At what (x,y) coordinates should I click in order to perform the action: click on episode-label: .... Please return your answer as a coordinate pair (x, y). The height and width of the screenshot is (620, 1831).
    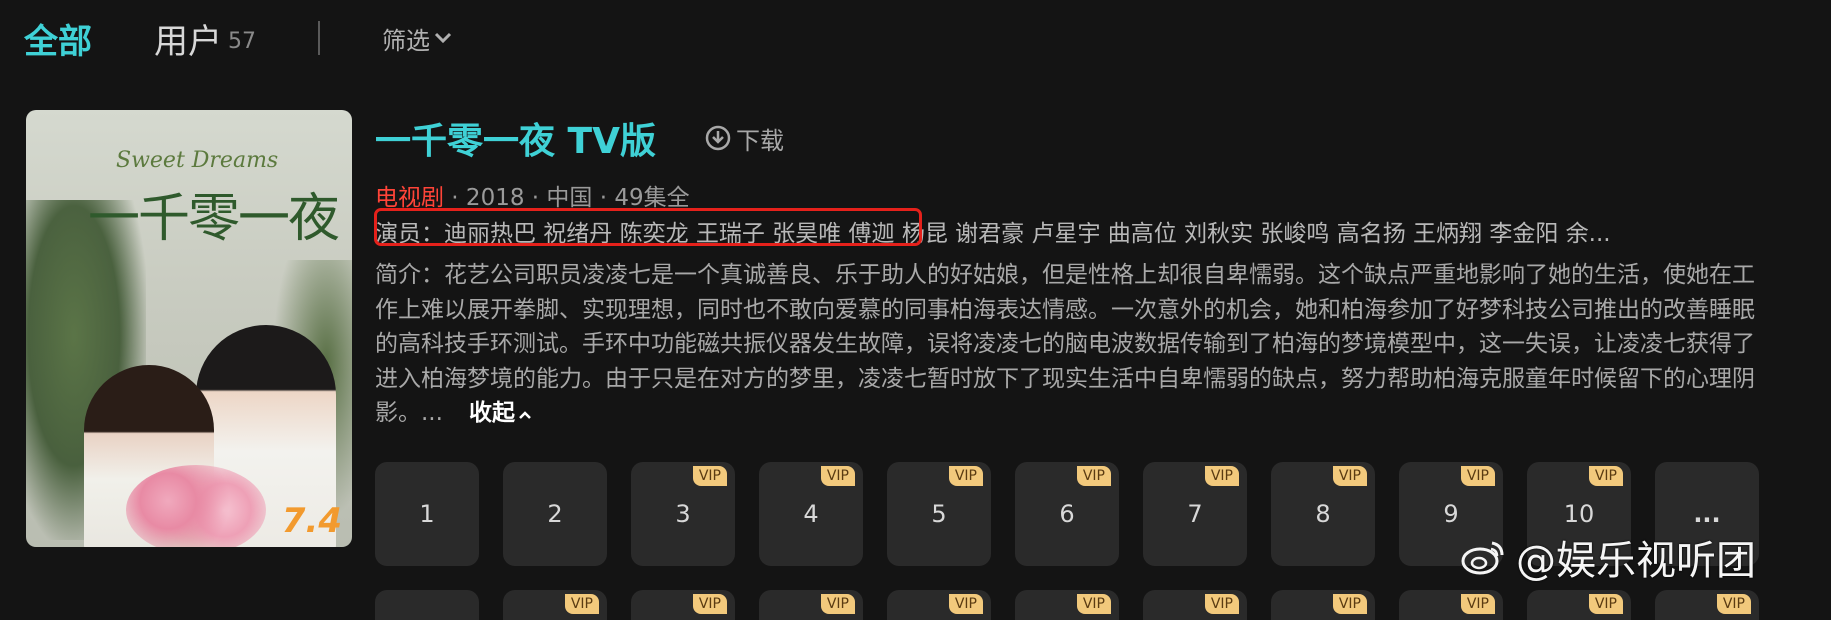
    Looking at the image, I should click on (1707, 514).